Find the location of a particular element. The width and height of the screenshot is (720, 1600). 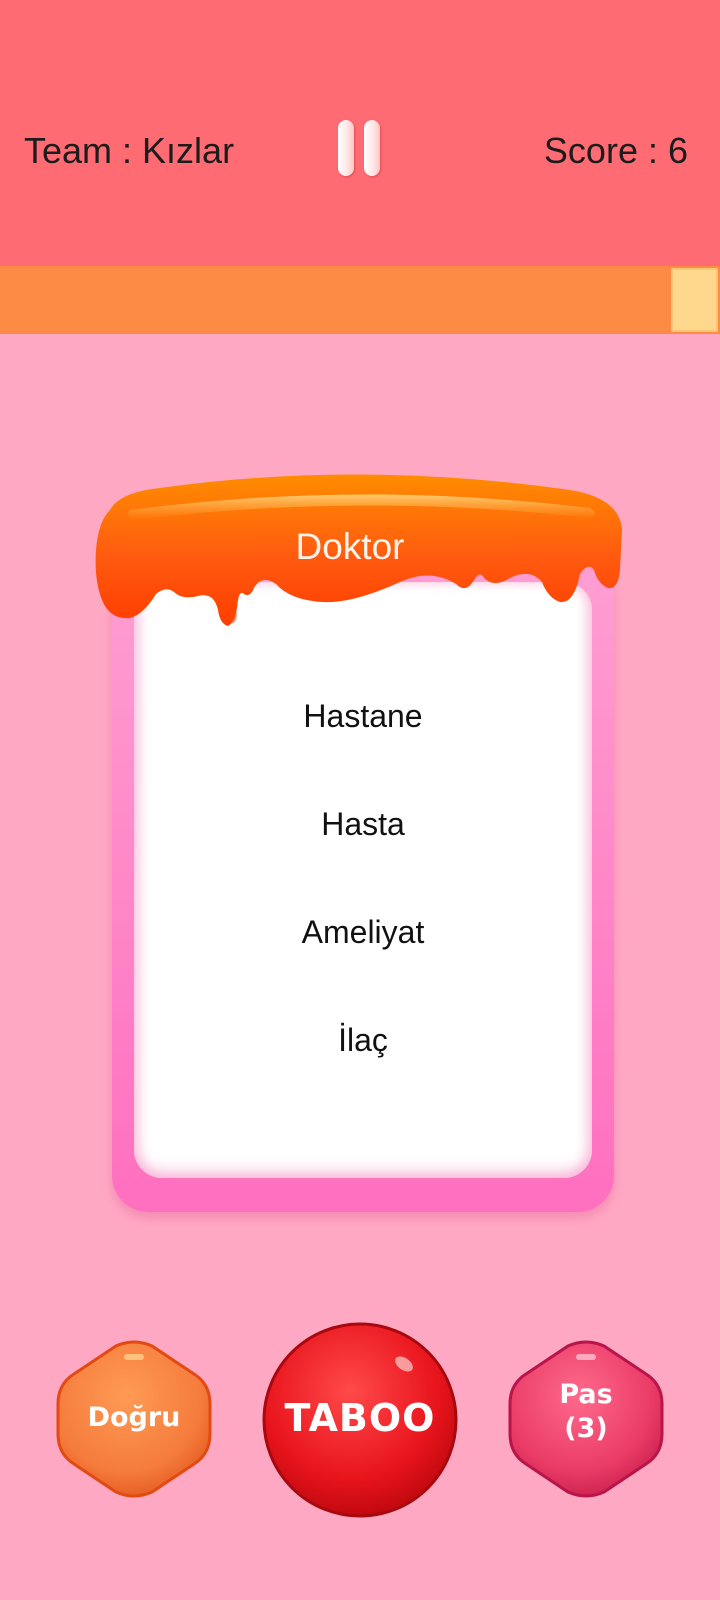

taboo-button-label: TABOO is located at coordinates (360, 1418).